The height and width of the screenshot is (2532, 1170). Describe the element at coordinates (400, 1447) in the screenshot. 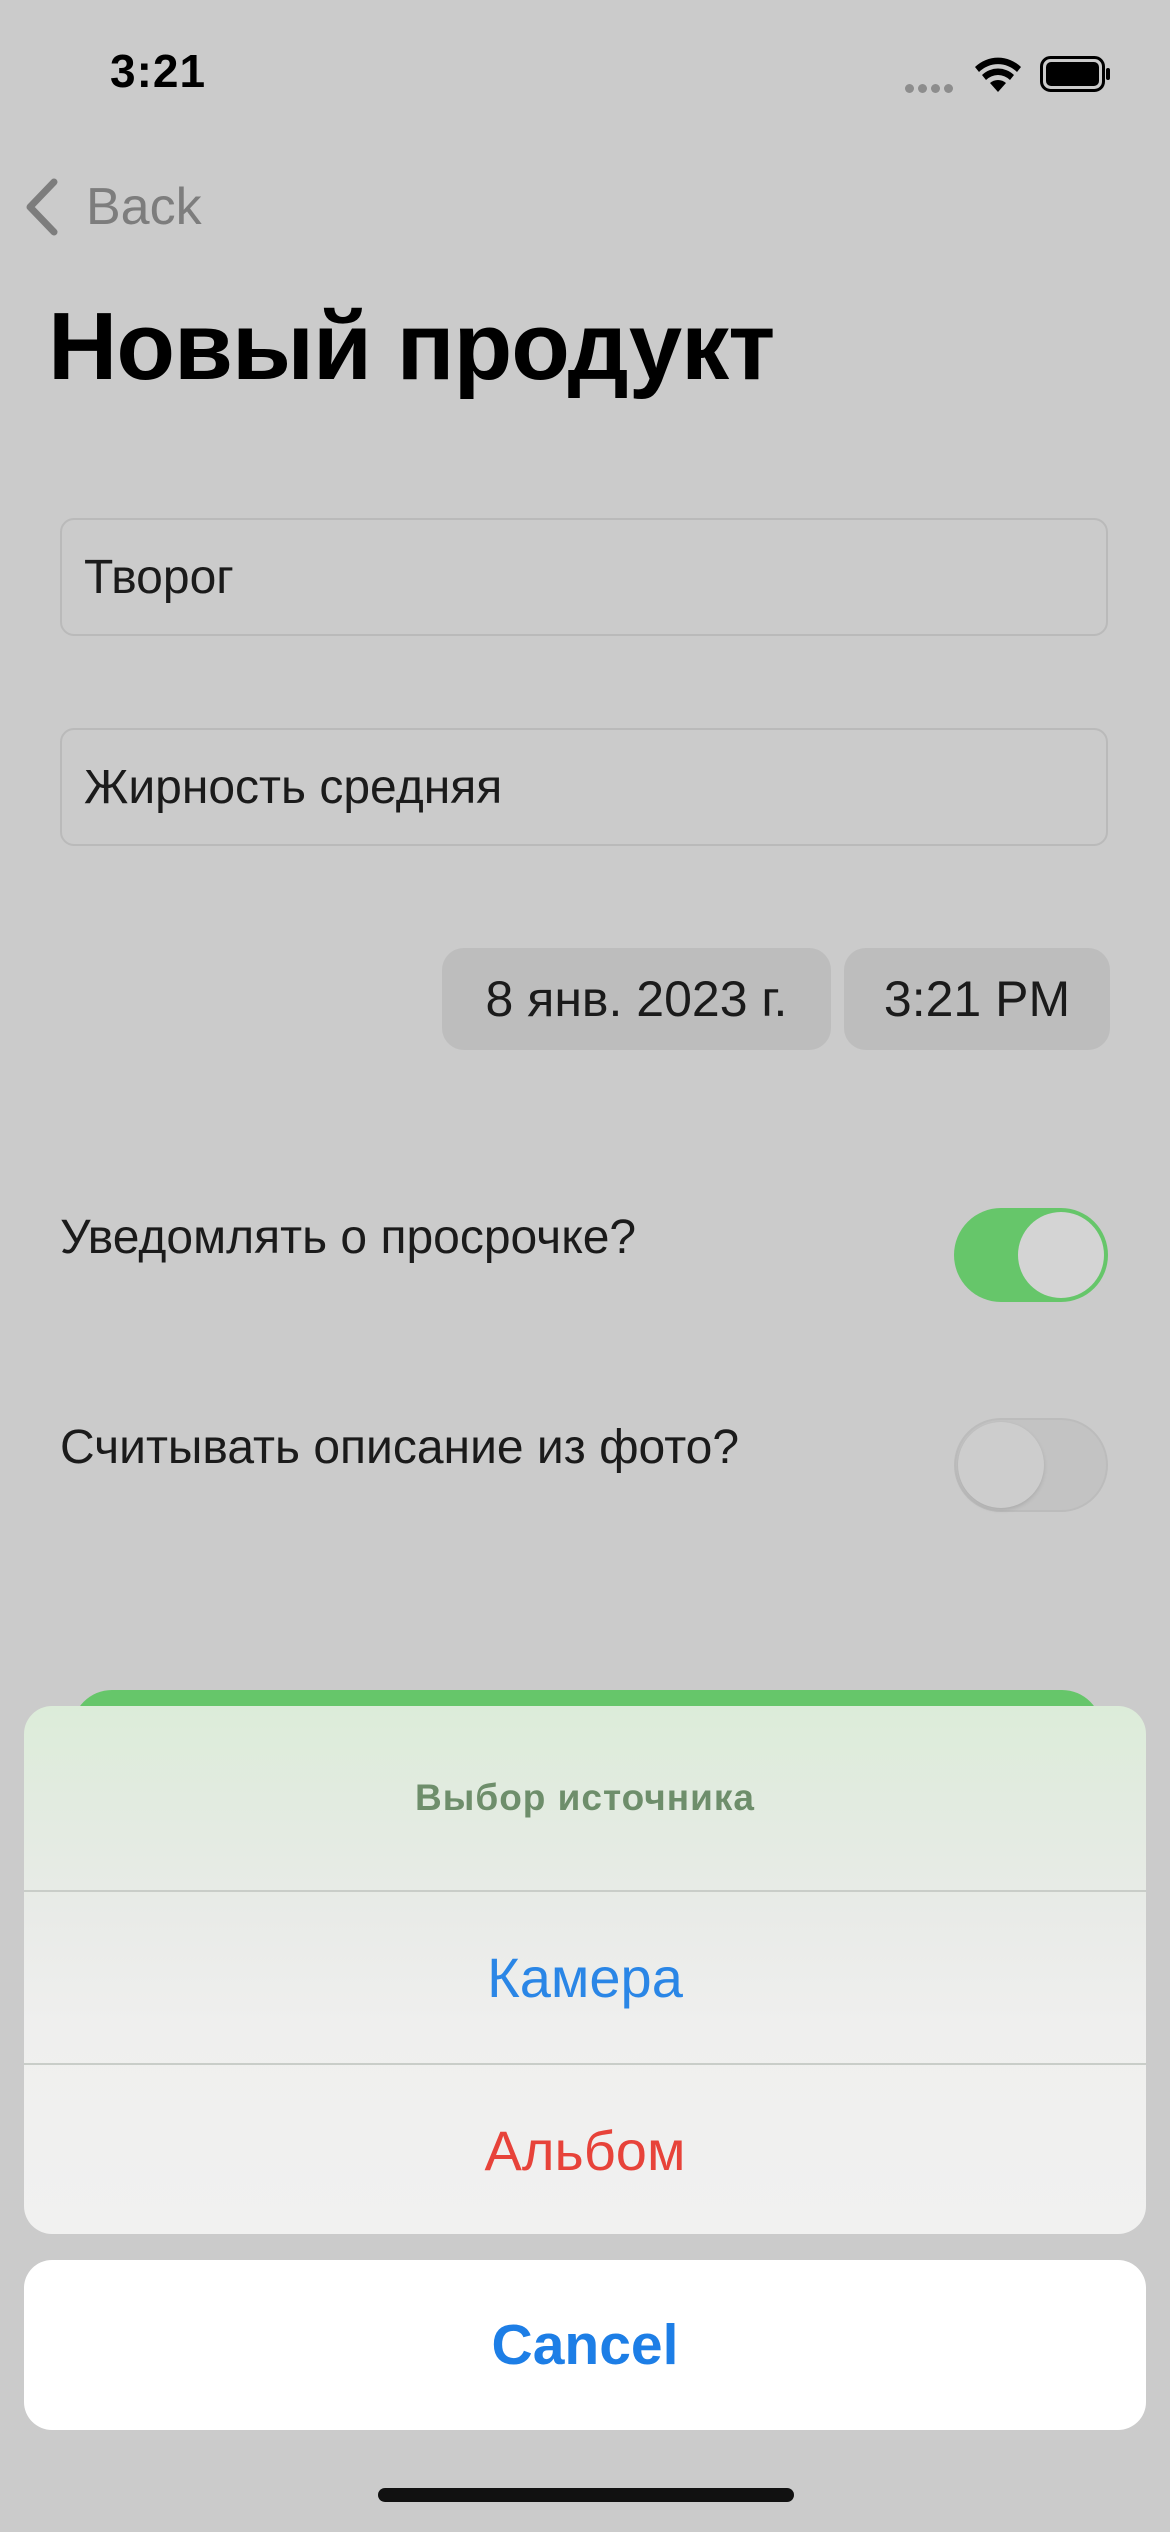

I see `read-photo-label: Считывать описание из фото?` at that location.